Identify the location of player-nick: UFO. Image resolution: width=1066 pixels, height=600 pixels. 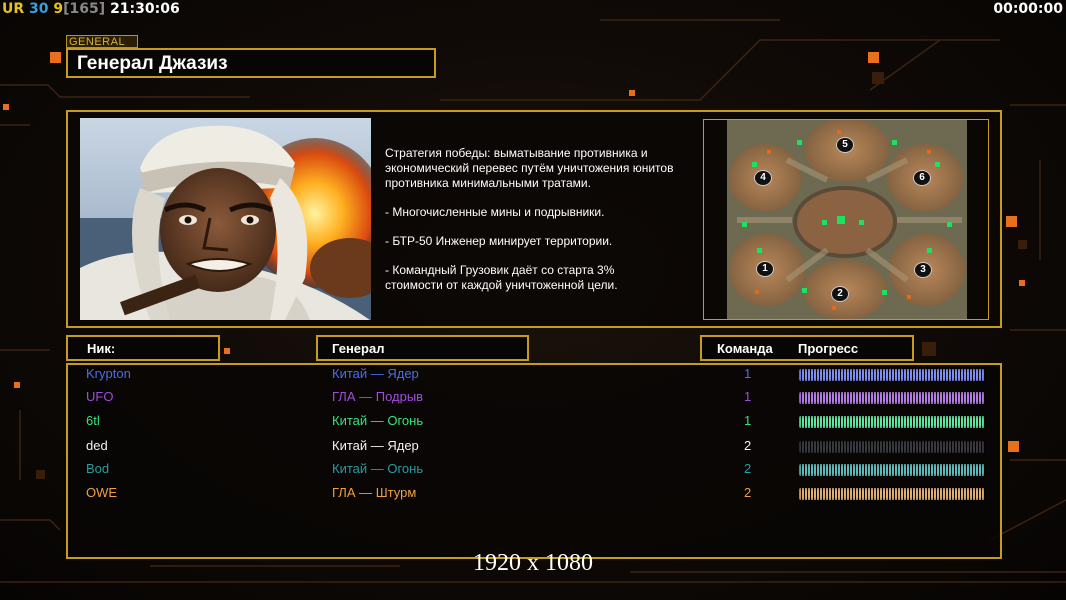
(100, 396).